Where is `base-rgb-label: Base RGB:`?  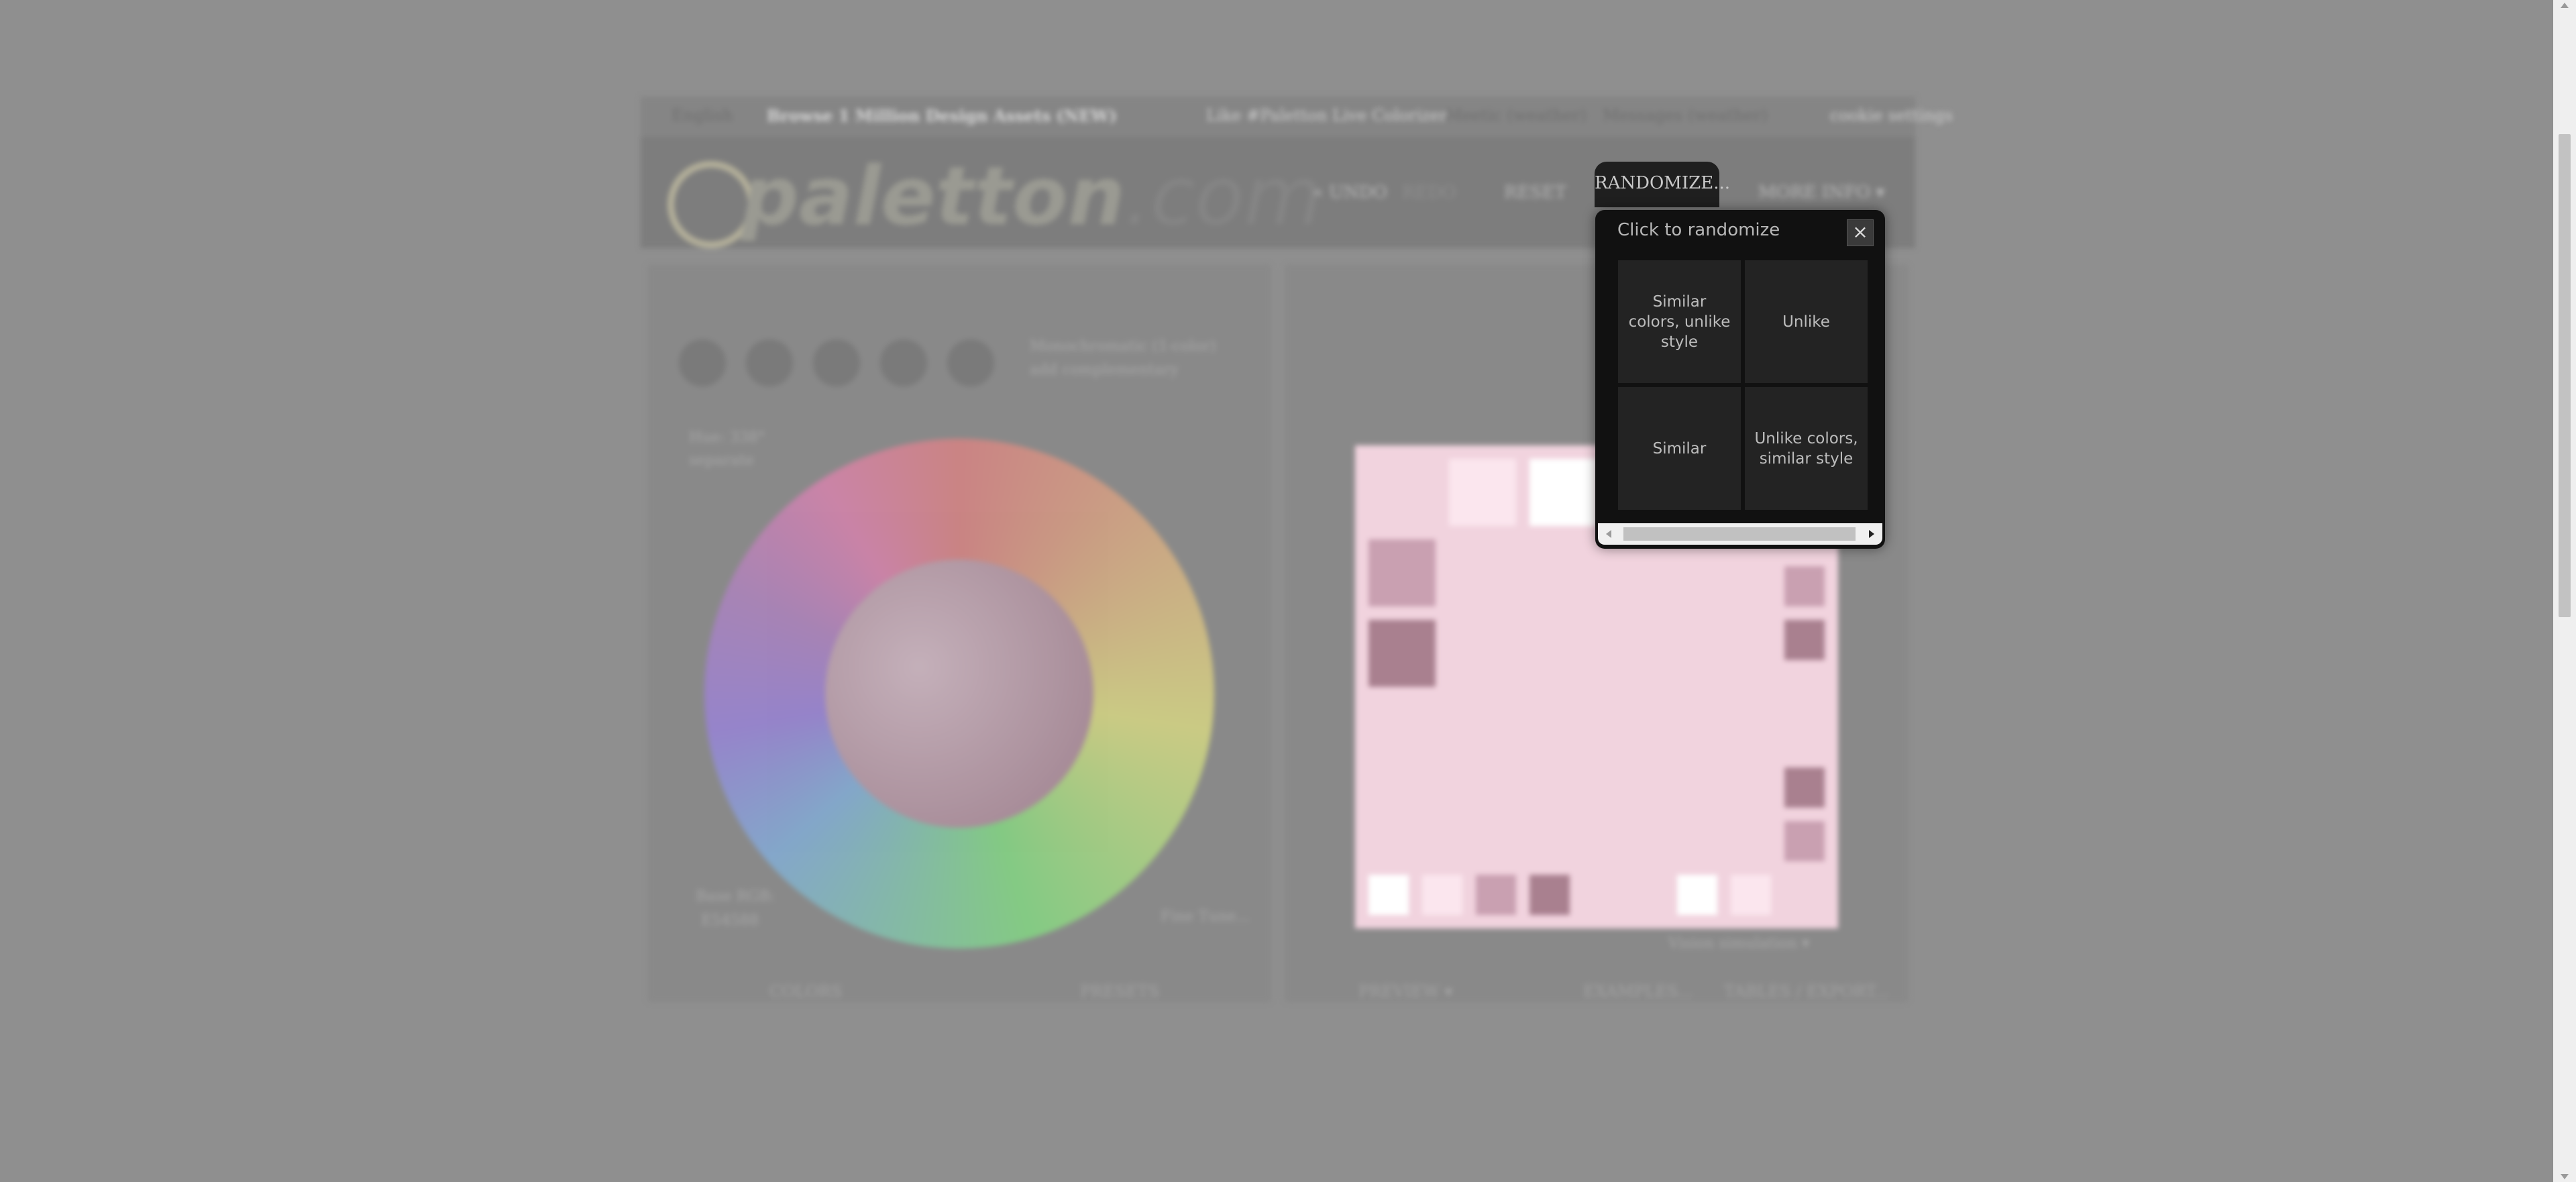
base-rgb-label: Base RGB: is located at coordinates (735, 896).